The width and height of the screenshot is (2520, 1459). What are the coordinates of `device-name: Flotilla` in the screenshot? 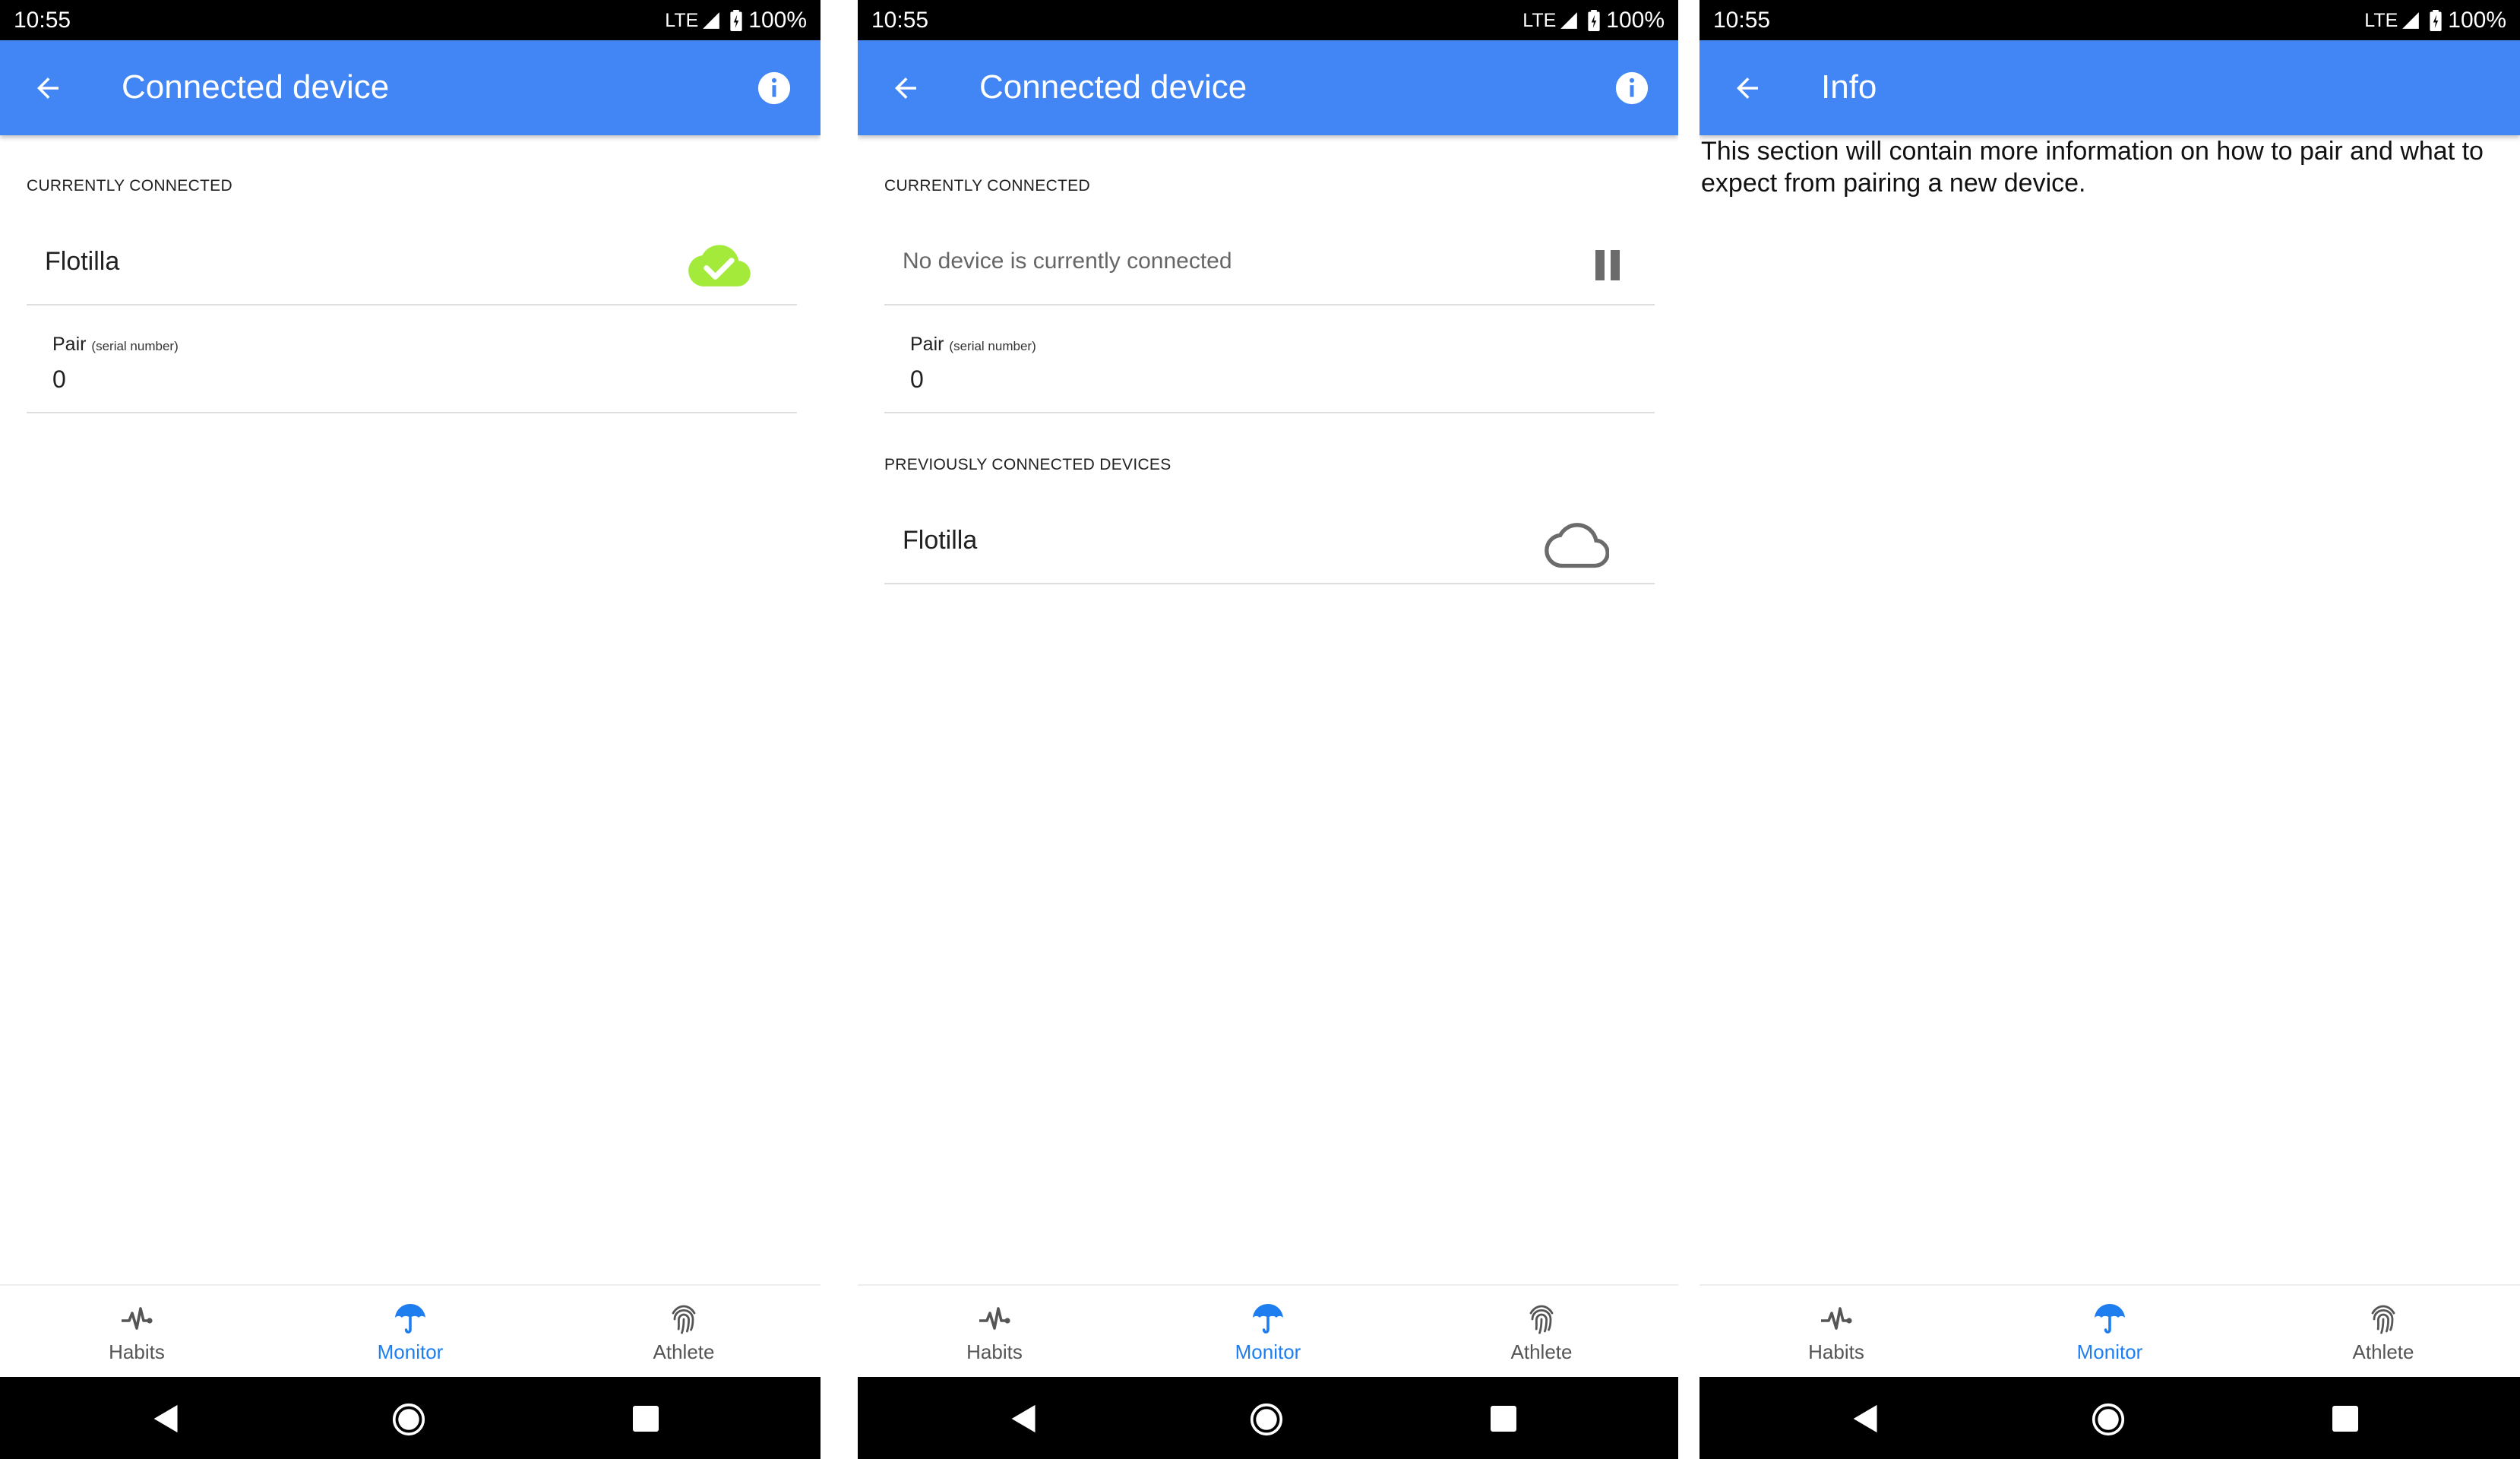 It's located at (82, 261).